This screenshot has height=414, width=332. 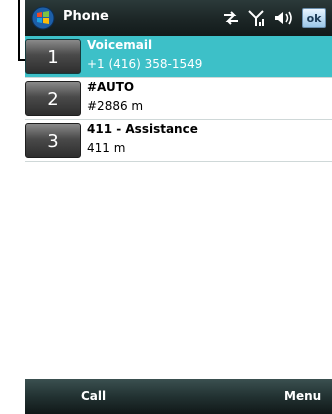 What do you see at coordinates (53, 140) in the screenshot?
I see `speed-dial-key: 3` at bounding box center [53, 140].